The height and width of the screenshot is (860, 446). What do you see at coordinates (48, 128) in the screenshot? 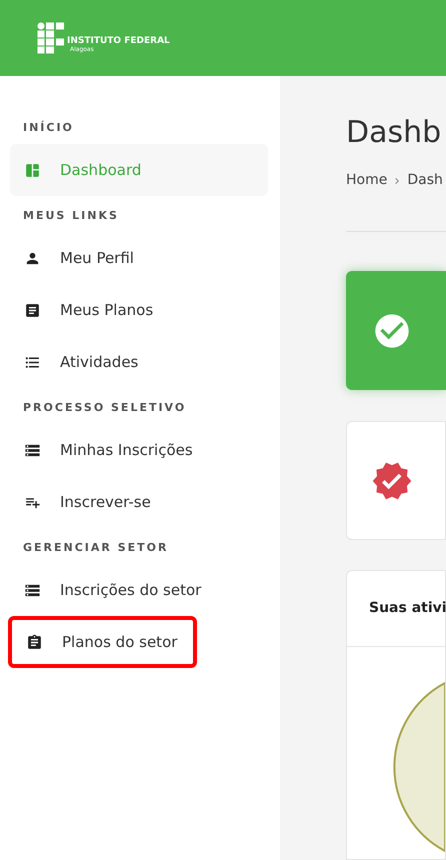
I see `section-heading: INÍCIO` at bounding box center [48, 128].